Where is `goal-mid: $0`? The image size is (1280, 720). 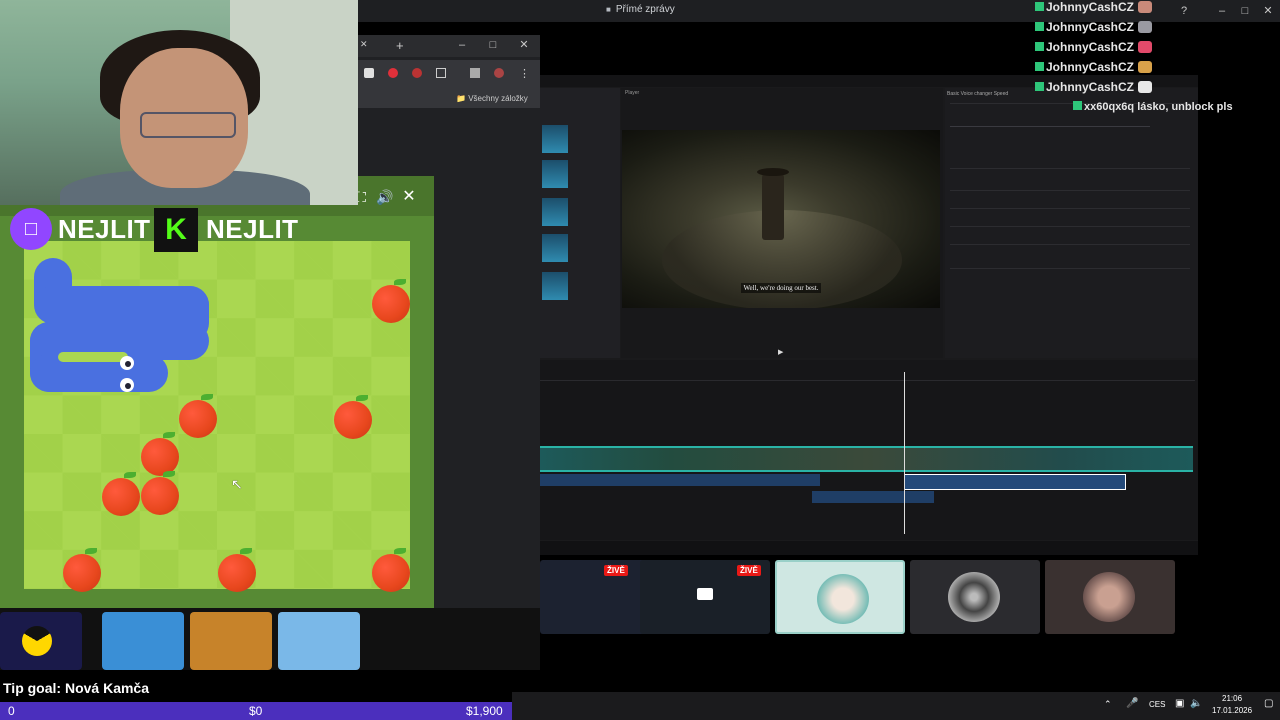 goal-mid: $0 is located at coordinates (256, 711).